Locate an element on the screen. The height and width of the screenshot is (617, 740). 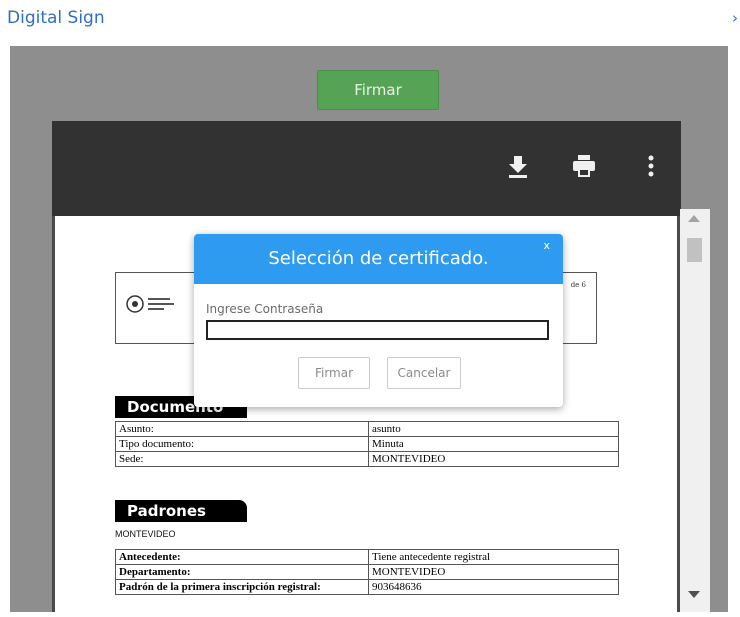
dialog-title: Selección de certificado. is located at coordinates (378, 258).